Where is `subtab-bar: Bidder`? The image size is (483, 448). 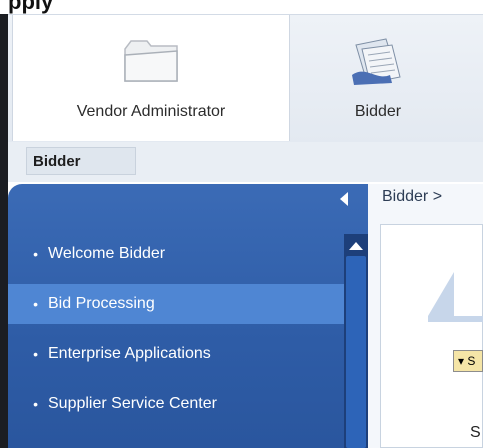
subtab-bar: Bidder is located at coordinates (245, 162).